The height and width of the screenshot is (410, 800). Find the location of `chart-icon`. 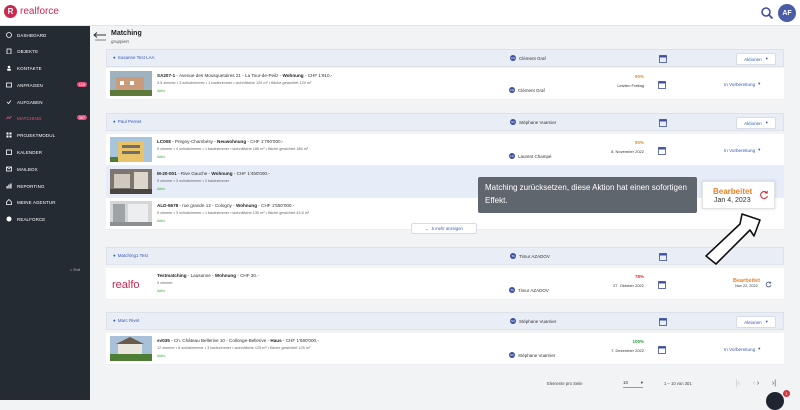

chart-icon is located at coordinates (9, 186).